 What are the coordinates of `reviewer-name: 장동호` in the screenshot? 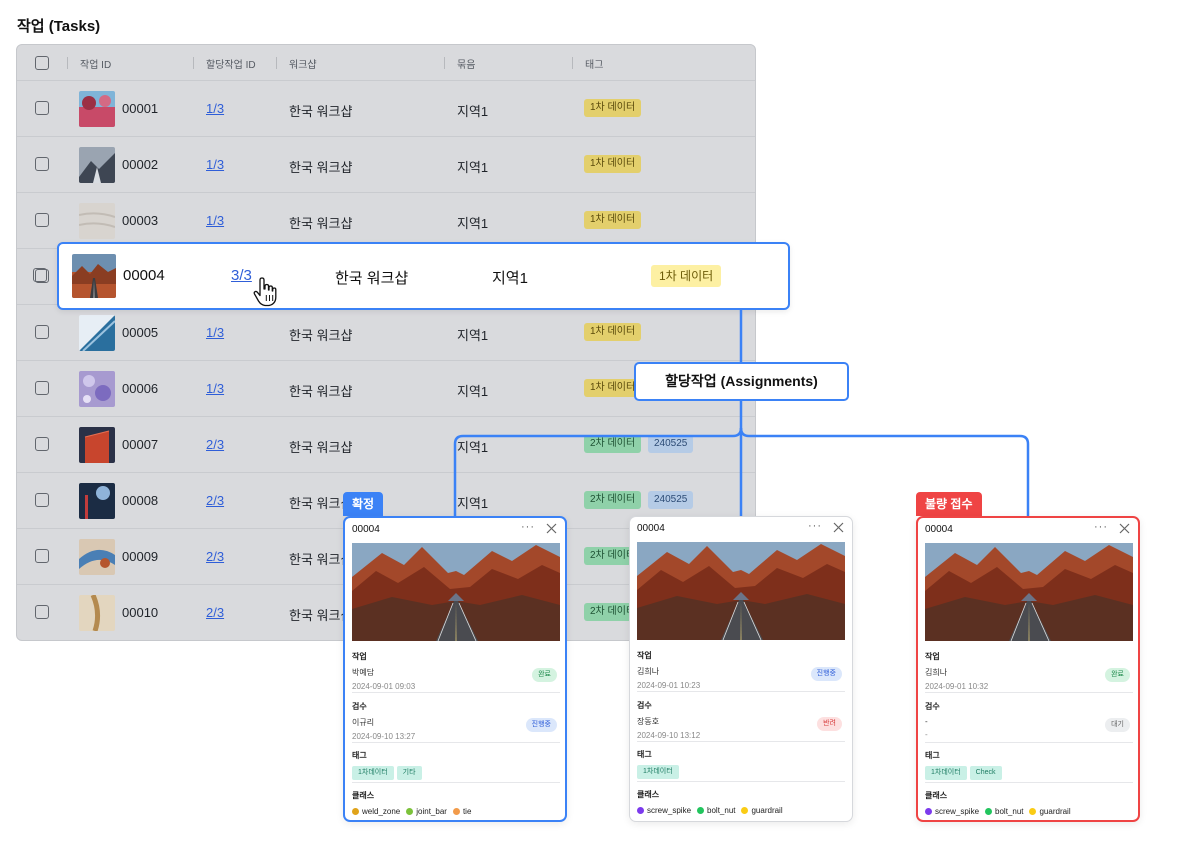 It's located at (648, 721).